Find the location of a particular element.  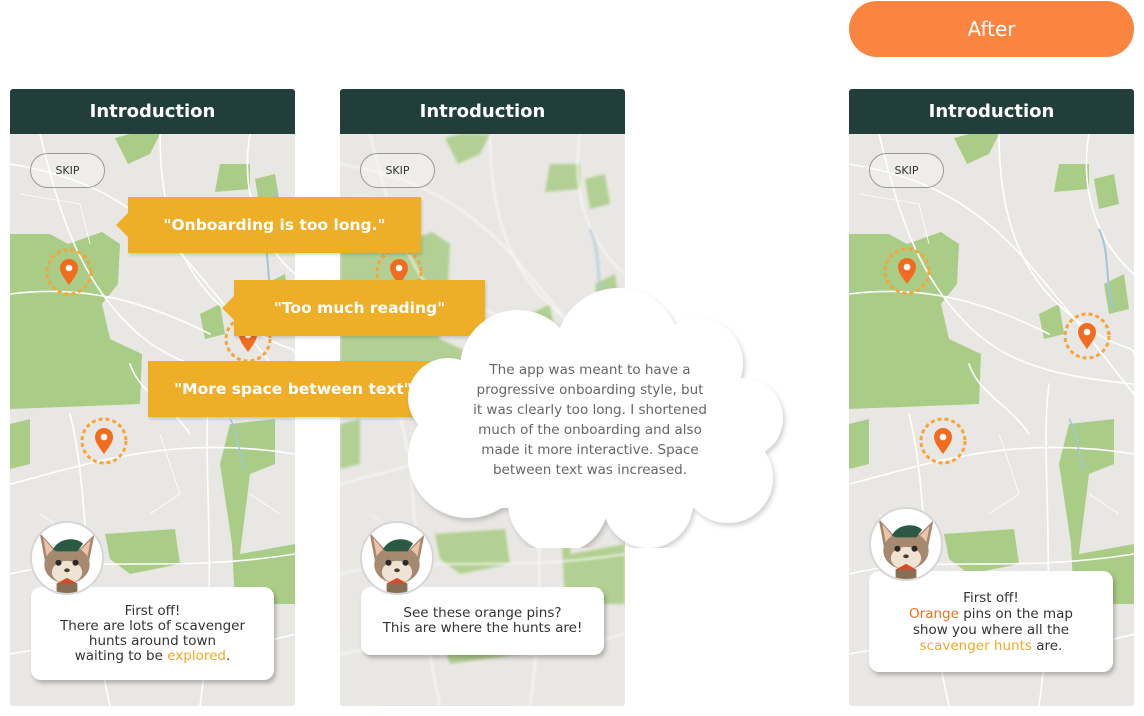

speech-text: are. is located at coordinates (1047, 645).